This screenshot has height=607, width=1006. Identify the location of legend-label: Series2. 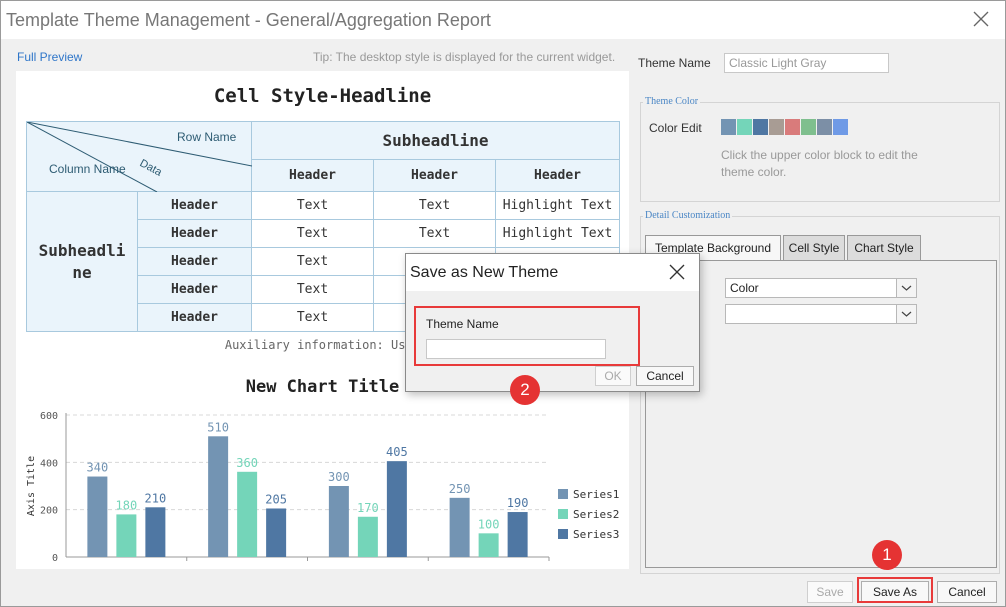
(596, 514).